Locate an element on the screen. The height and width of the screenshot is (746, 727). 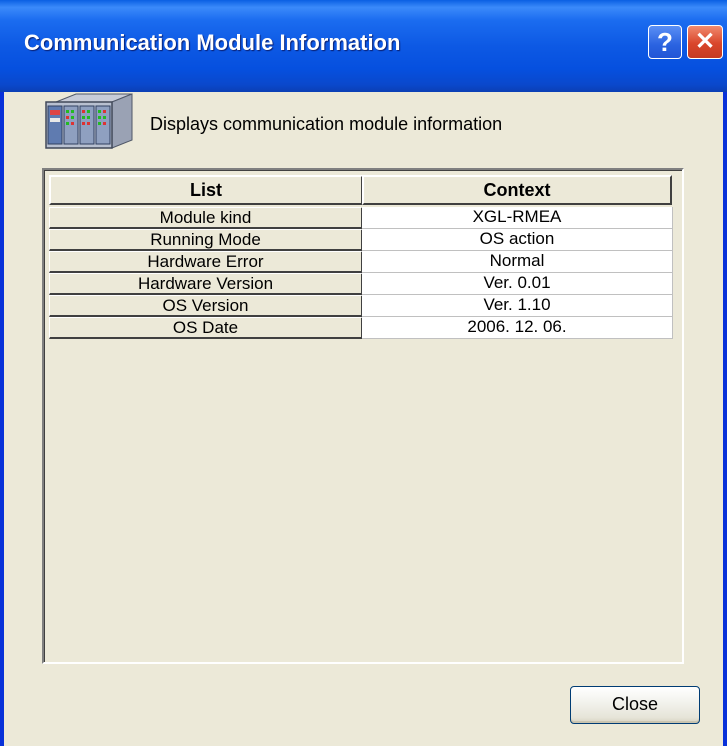
title-bar: Communication Module Information ? ✕ is located at coordinates (363, 46).